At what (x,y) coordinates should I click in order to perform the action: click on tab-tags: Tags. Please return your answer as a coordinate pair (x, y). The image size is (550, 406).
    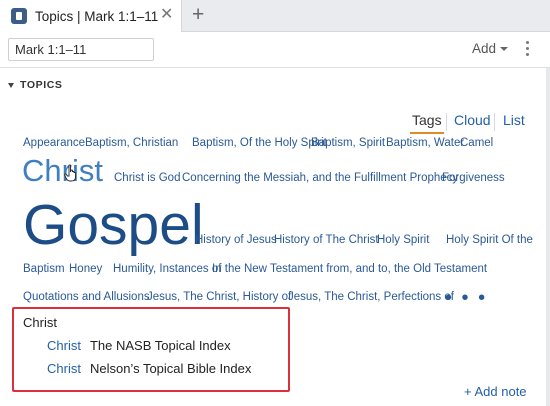
    Looking at the image, I should click on (427, 123).